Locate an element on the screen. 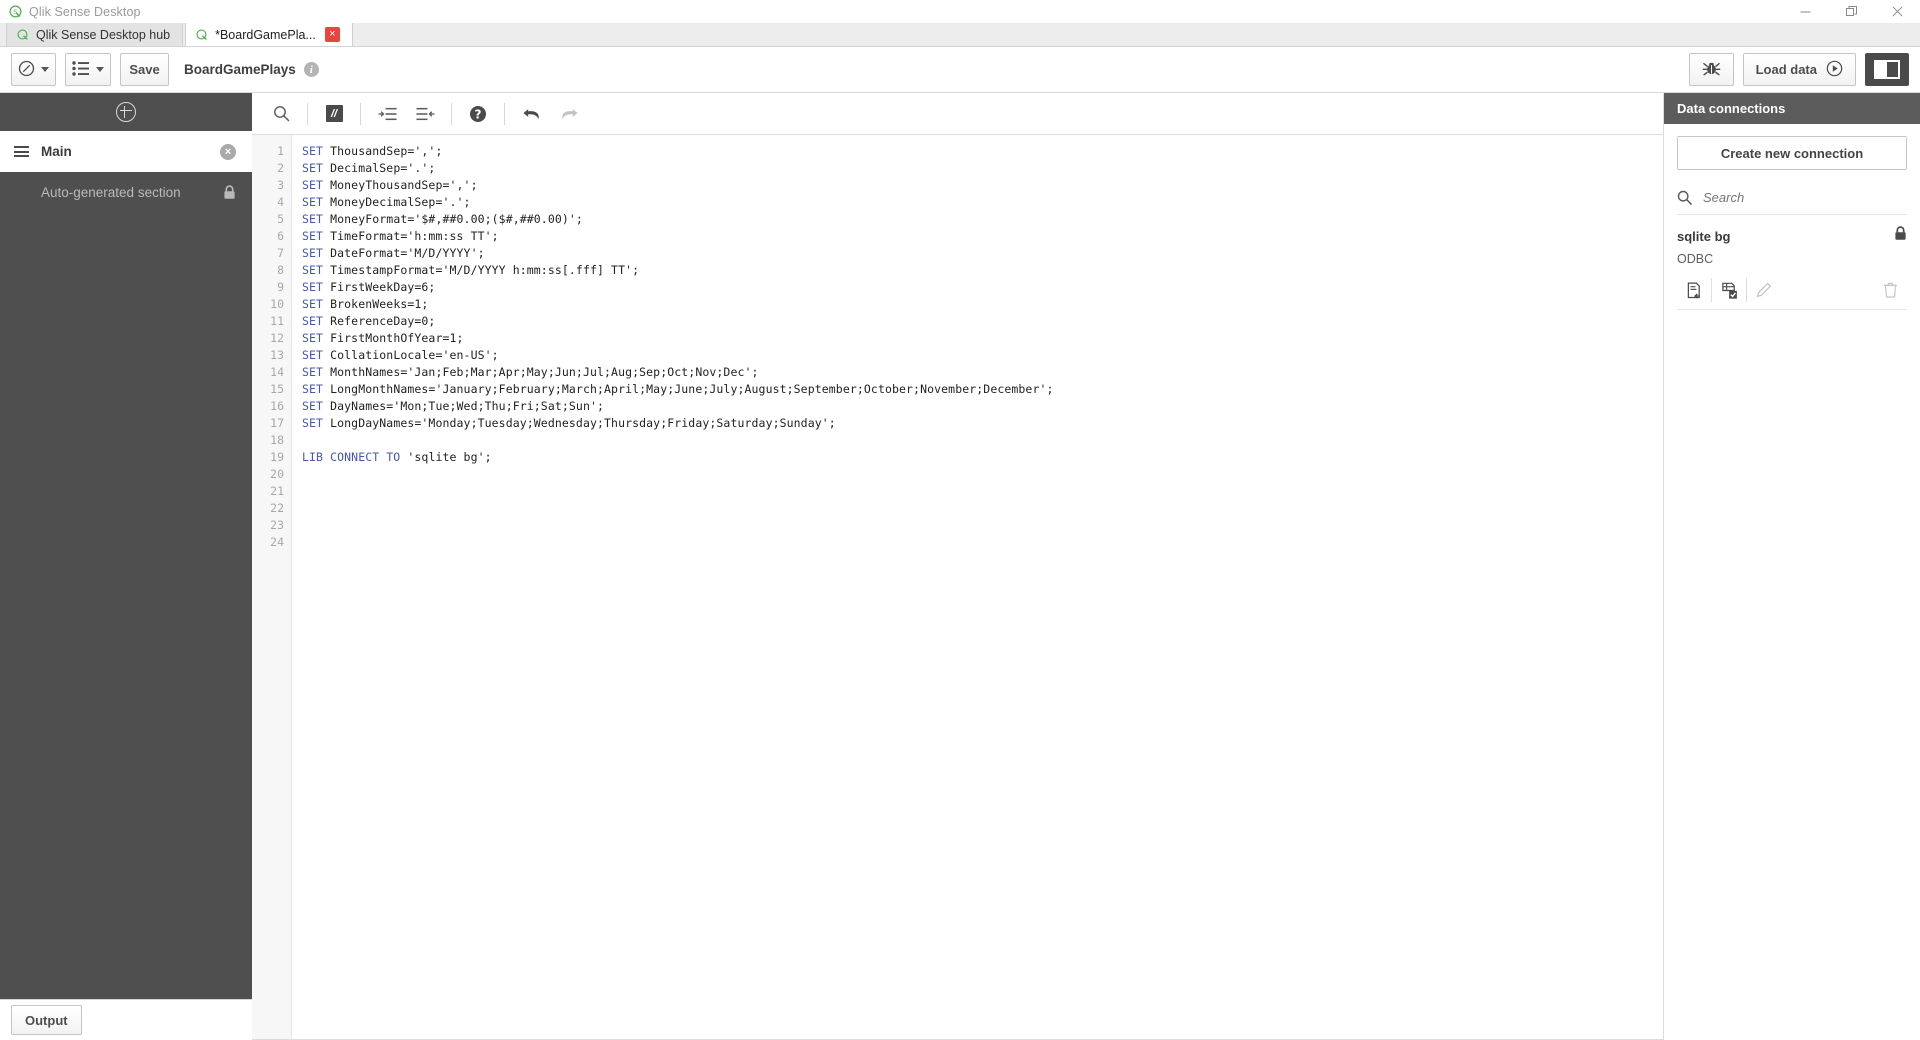  compass-icon is located at coordinates (26, 70).